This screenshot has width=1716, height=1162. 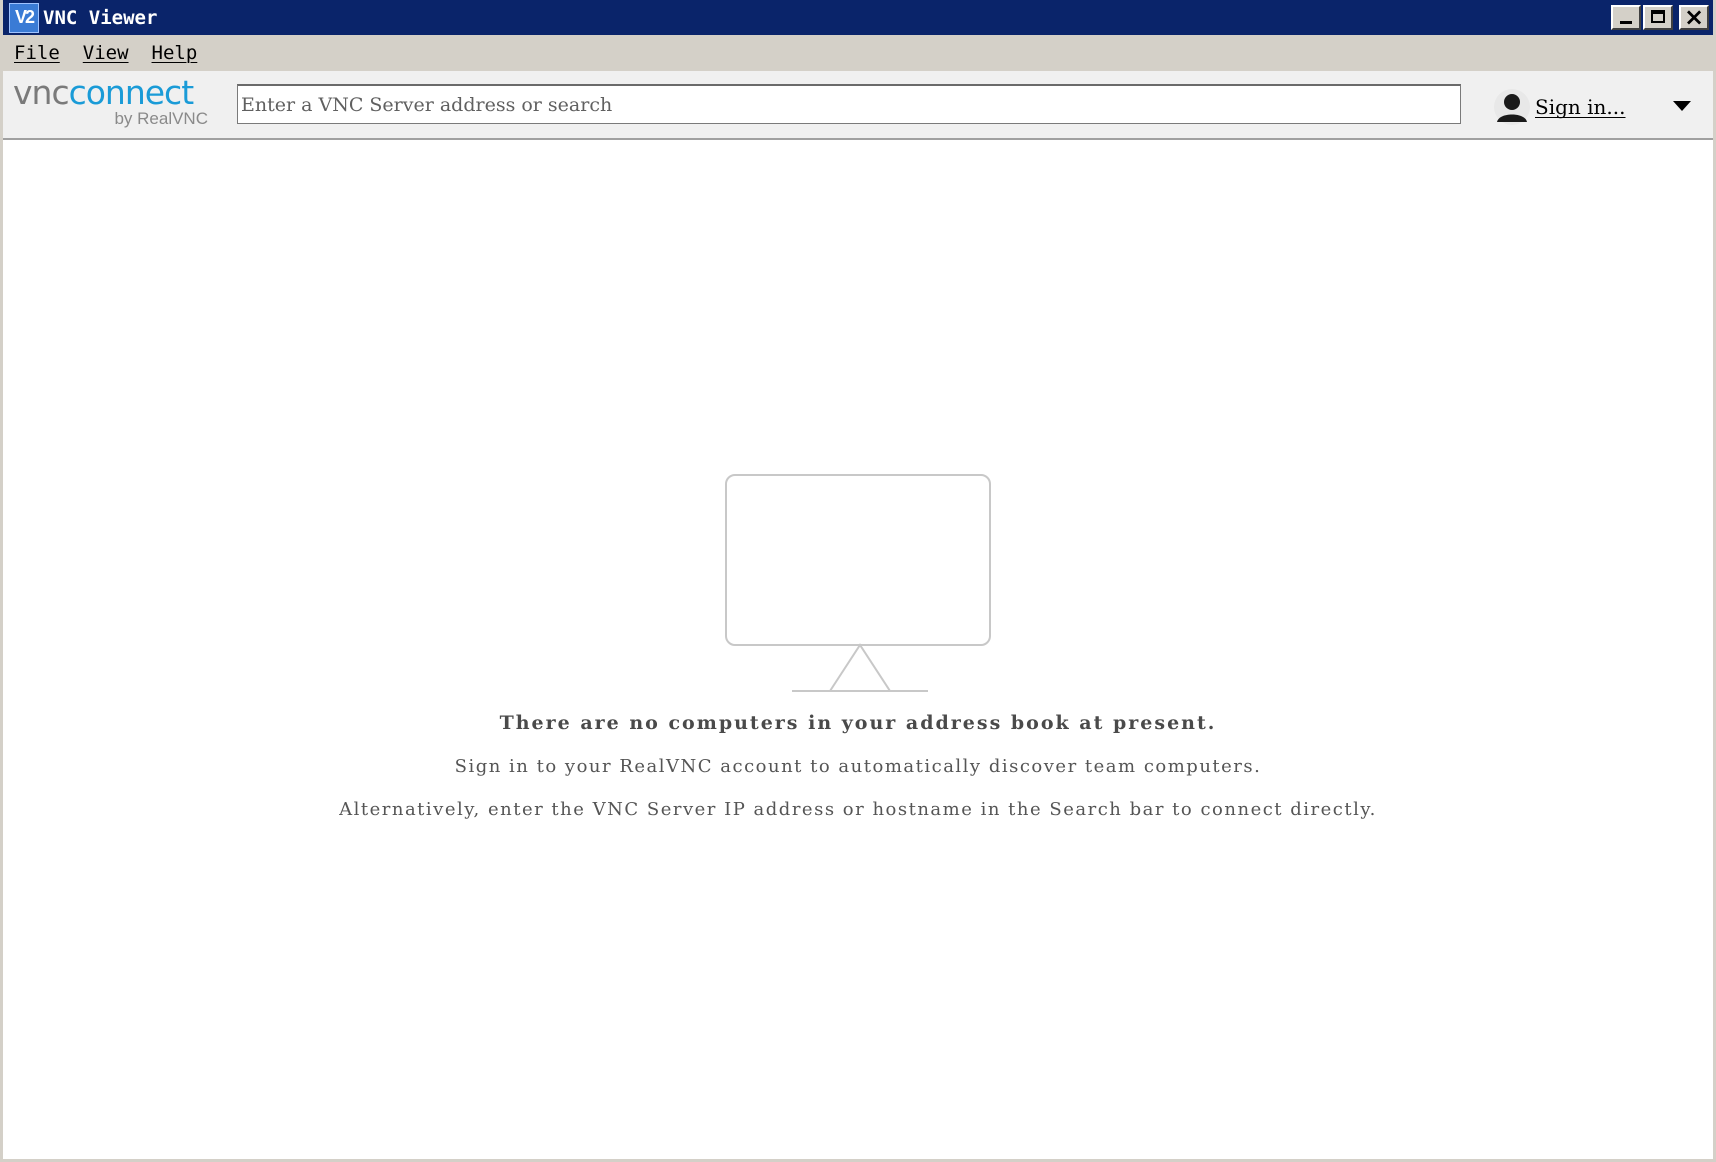 I want to click on user-icon, so click(x=1512, y=107).